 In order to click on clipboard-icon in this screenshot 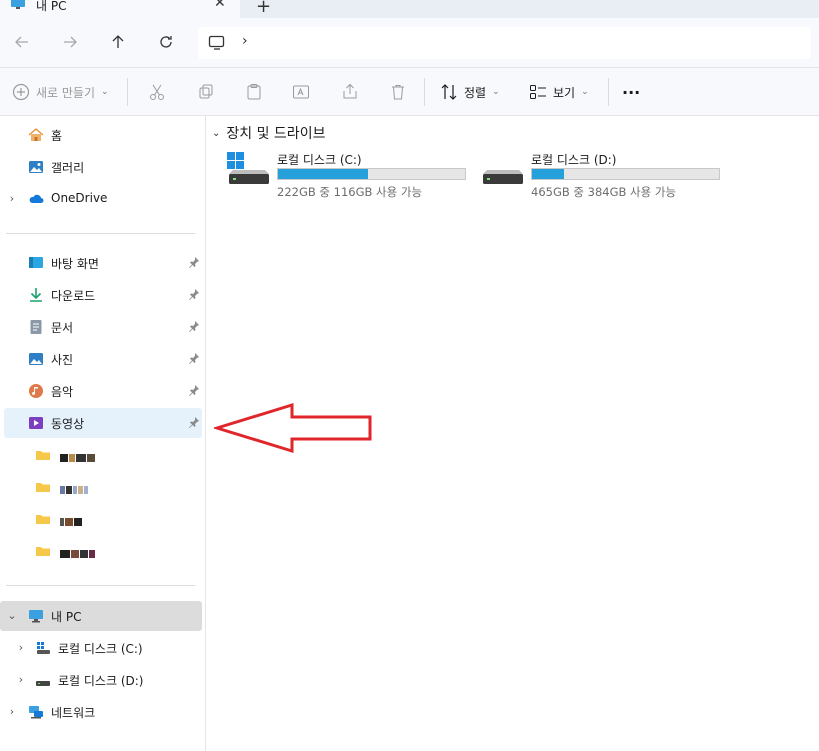, I will do `click(254, 92)`.